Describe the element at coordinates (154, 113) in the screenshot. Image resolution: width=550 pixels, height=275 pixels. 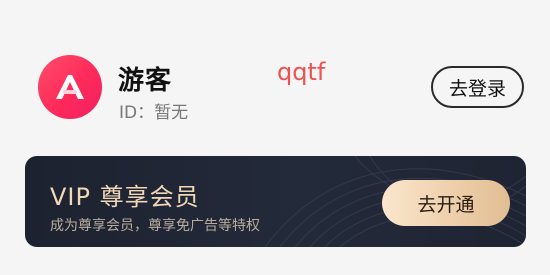
I see `user-id: ID：暂无` at that location.